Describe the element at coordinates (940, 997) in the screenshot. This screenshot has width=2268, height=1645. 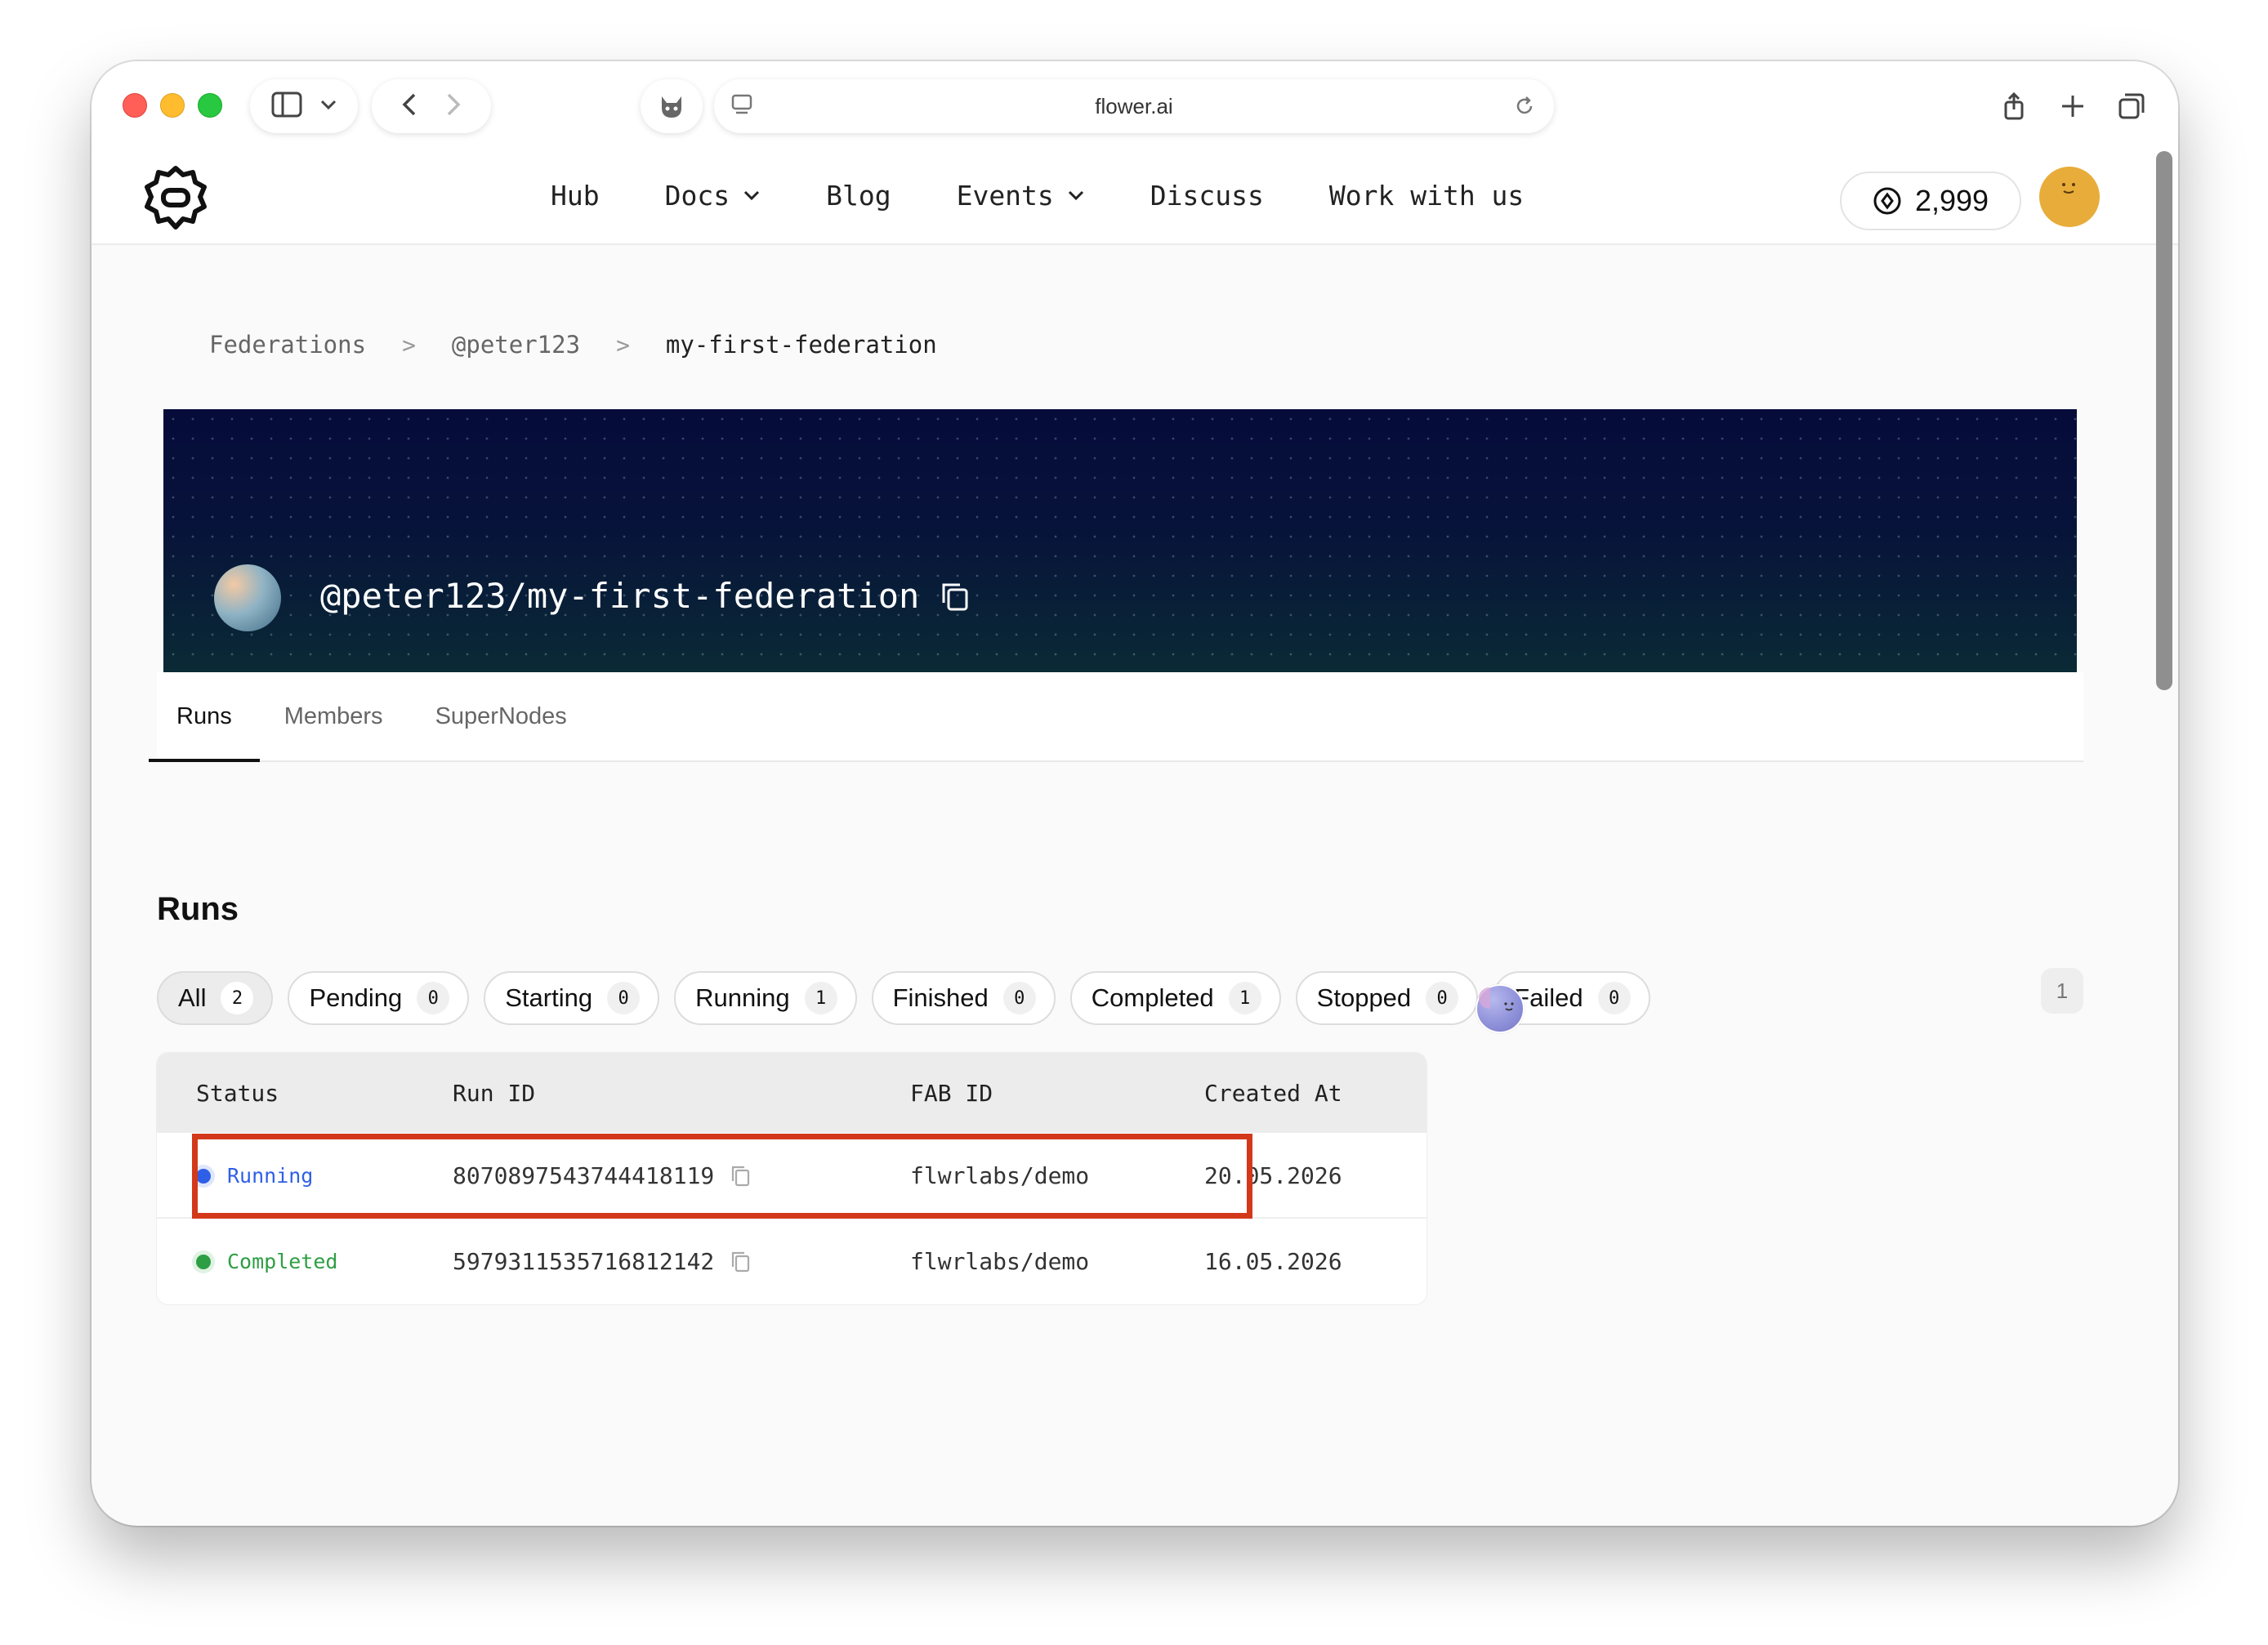
I see `filter-label: Finished` at that location.